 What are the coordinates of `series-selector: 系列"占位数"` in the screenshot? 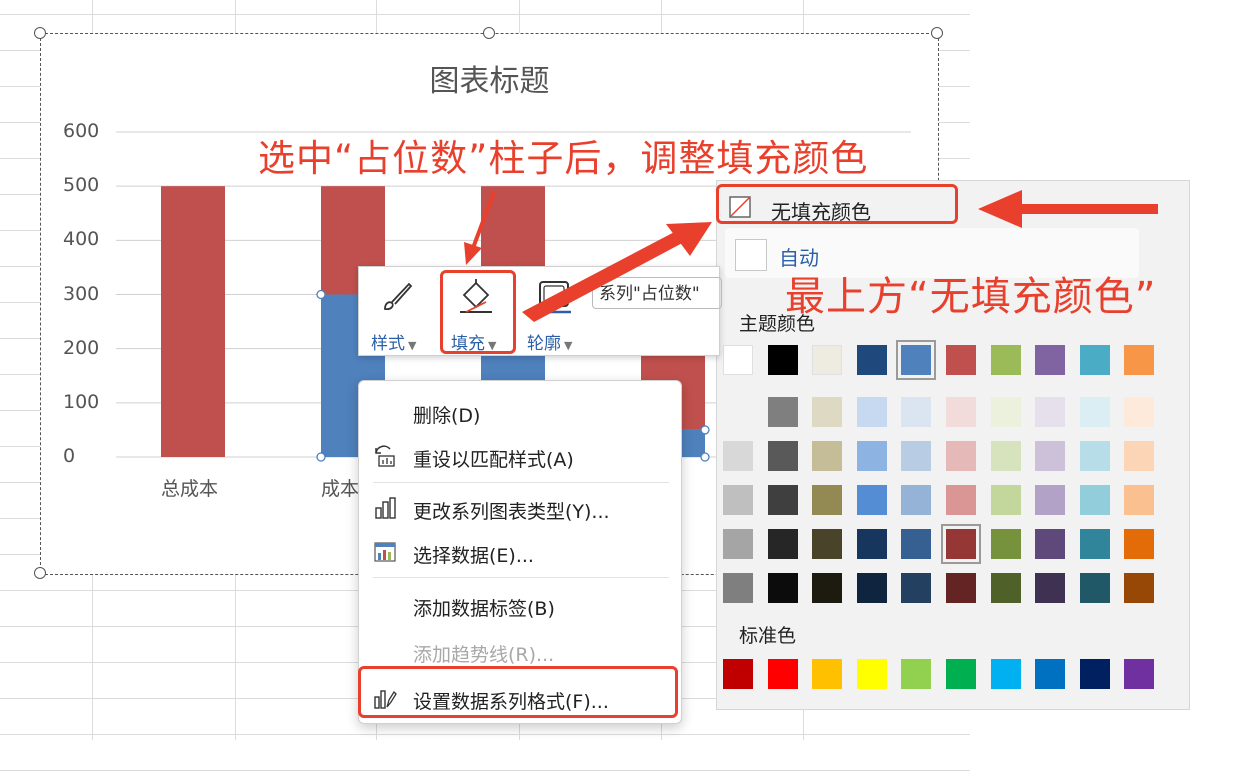 It's located at (657, 293).